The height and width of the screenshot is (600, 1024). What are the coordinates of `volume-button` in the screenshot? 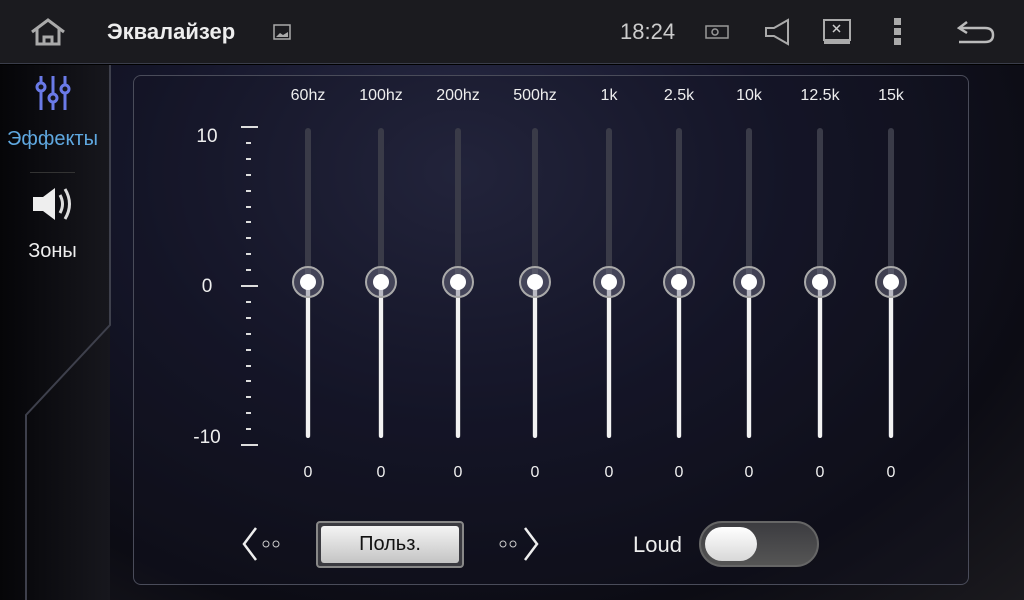 It's located at (778, 32).